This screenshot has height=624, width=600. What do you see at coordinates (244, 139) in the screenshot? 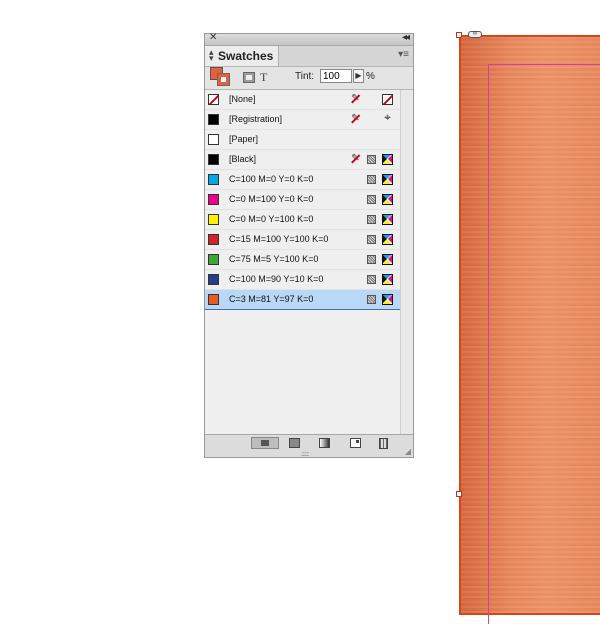
I see `swatch-name: [Paper]` at bounding box center [244, 139].